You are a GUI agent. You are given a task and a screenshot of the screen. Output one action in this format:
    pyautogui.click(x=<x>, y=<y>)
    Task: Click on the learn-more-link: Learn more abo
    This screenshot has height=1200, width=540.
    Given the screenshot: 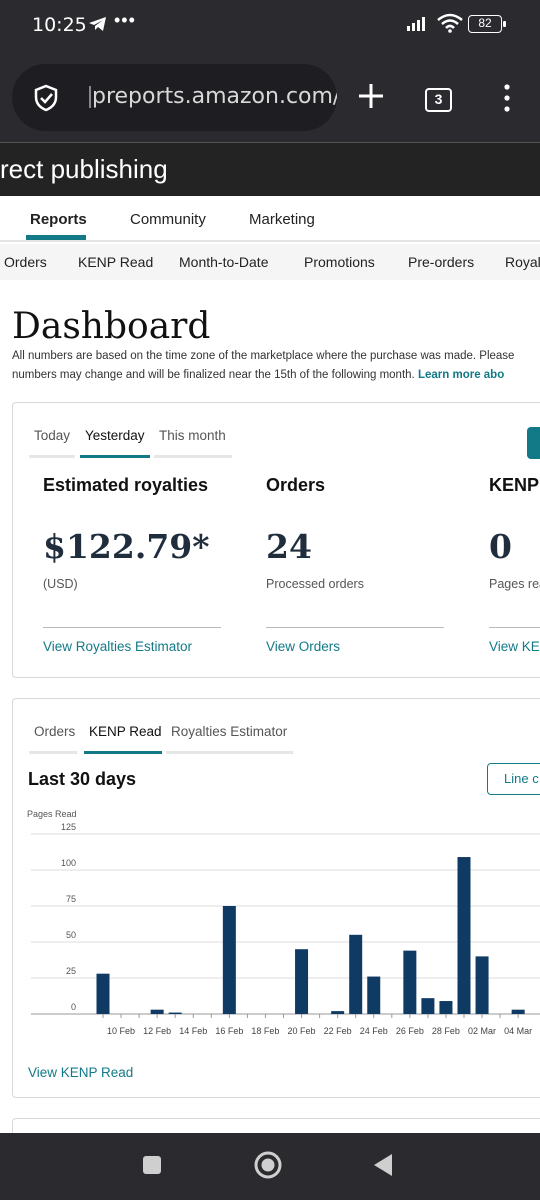 What is the action you would take?
    pyautogui.click(x=461, y=375)
    